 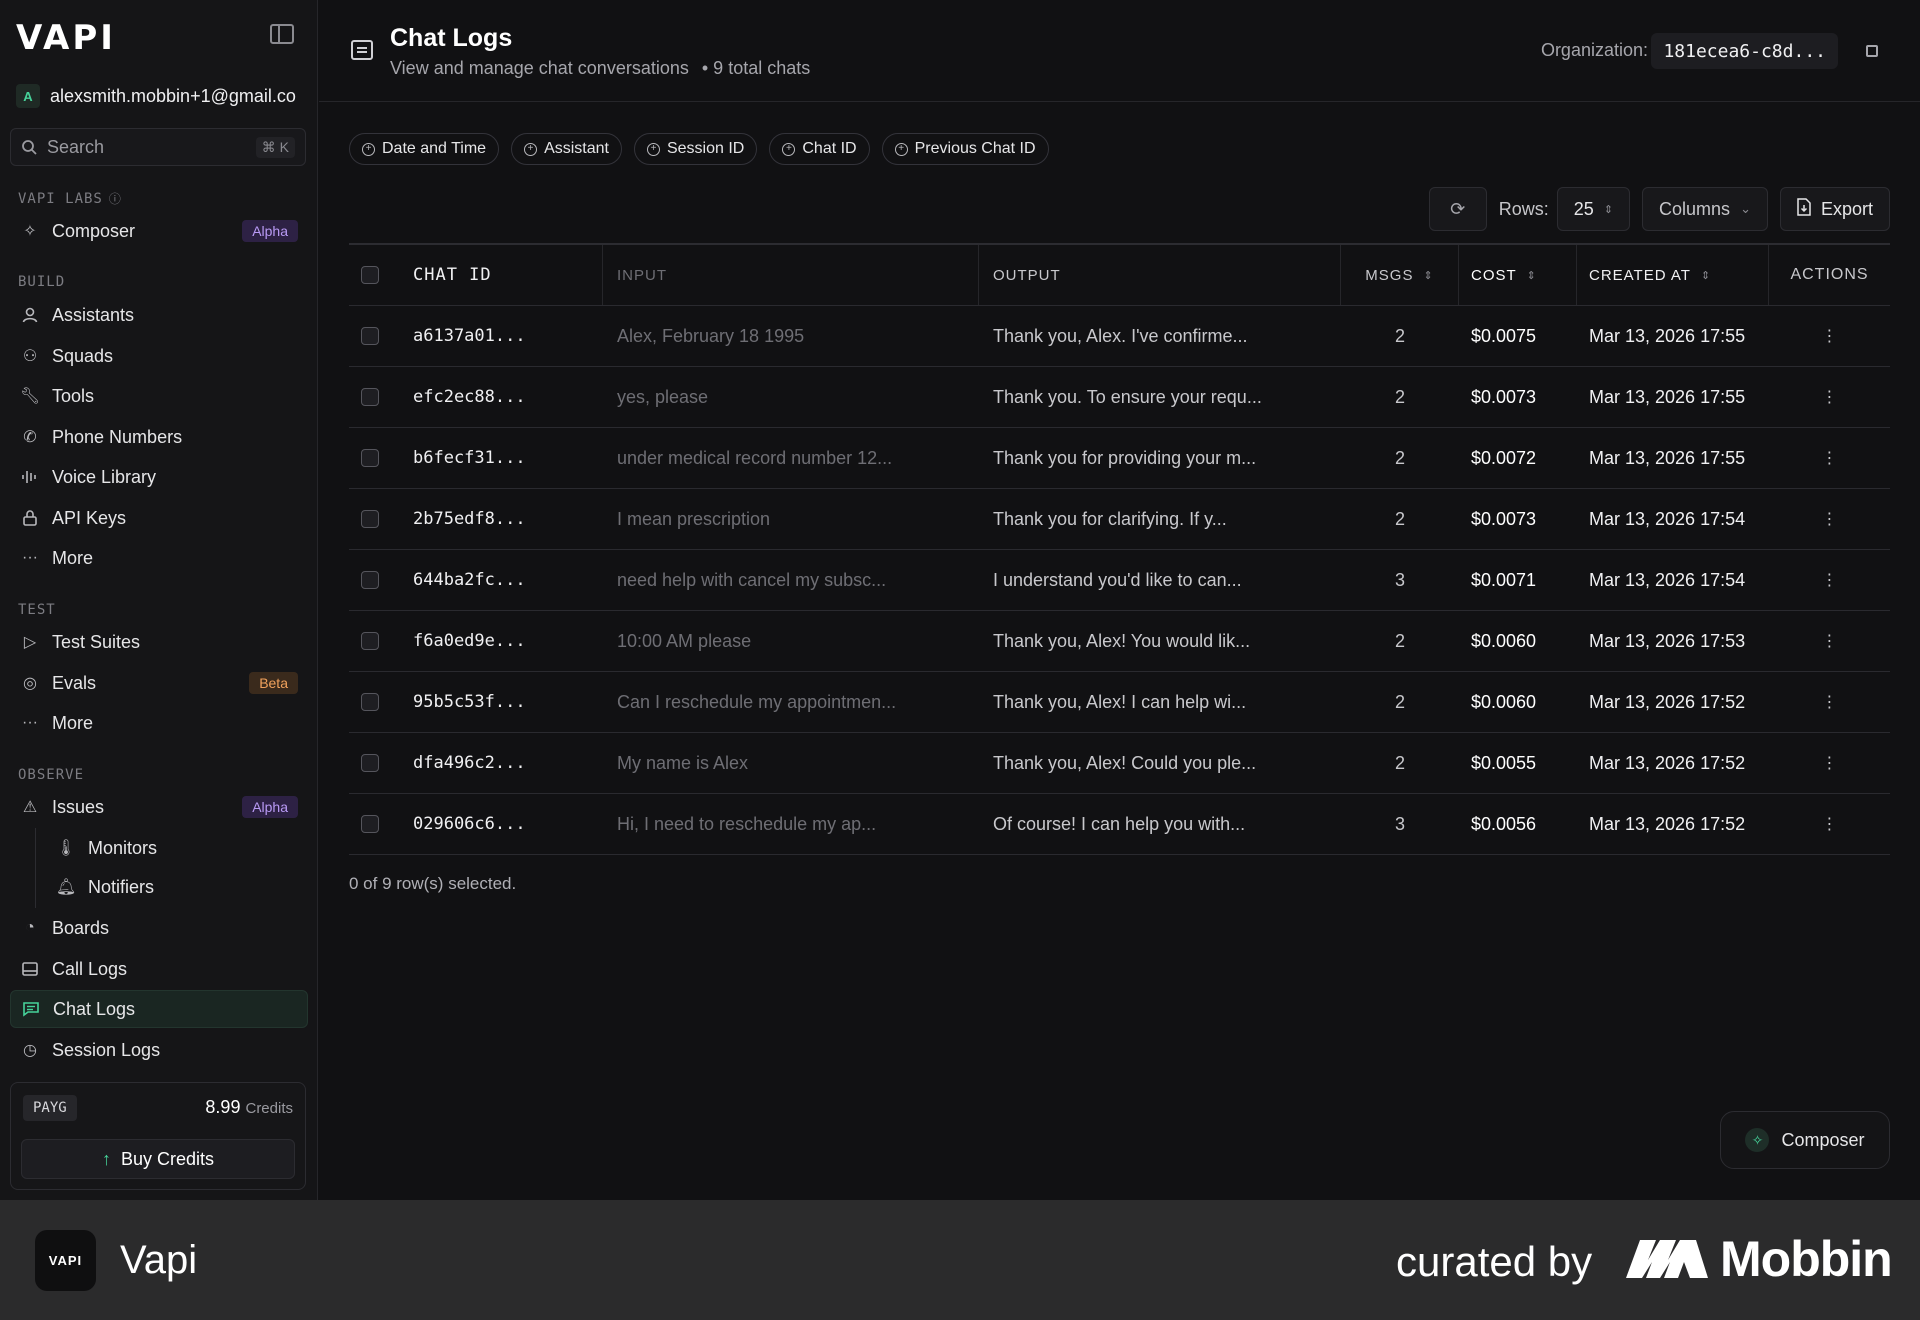 What do you see at coordinates (159, 683) in the screenshot?
I see `sidebar-item-evals: ◎ Evals Beta` at bounding box center [159, 683].